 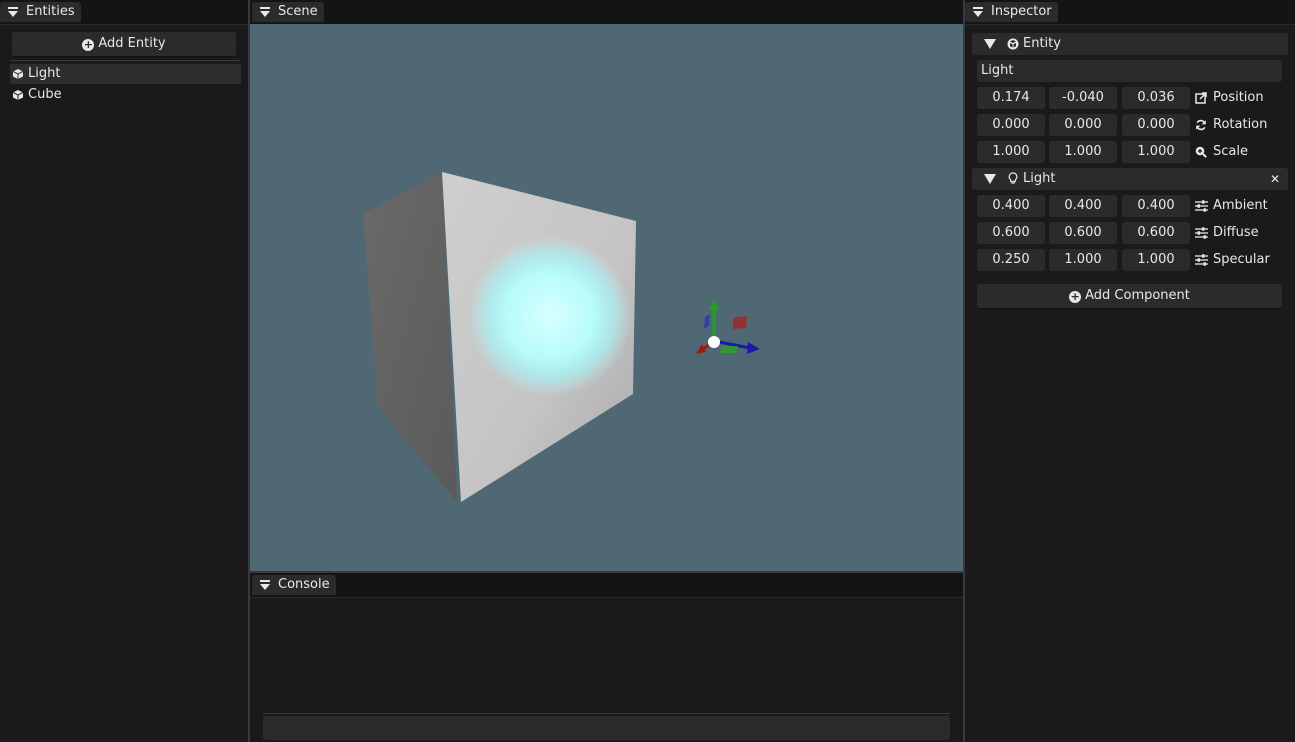 I want to click on entity-section-title: Entity, so click(x=1042, y=43).